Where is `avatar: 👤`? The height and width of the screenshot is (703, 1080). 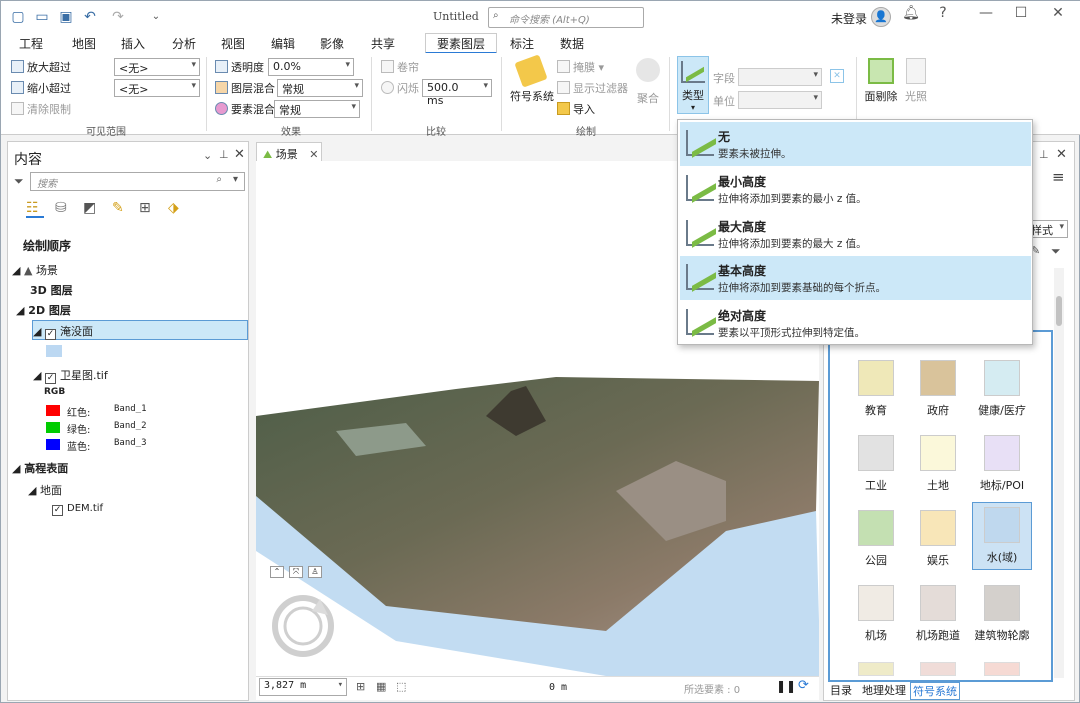 avatar: 👤 is located at coordinates (881, 17).